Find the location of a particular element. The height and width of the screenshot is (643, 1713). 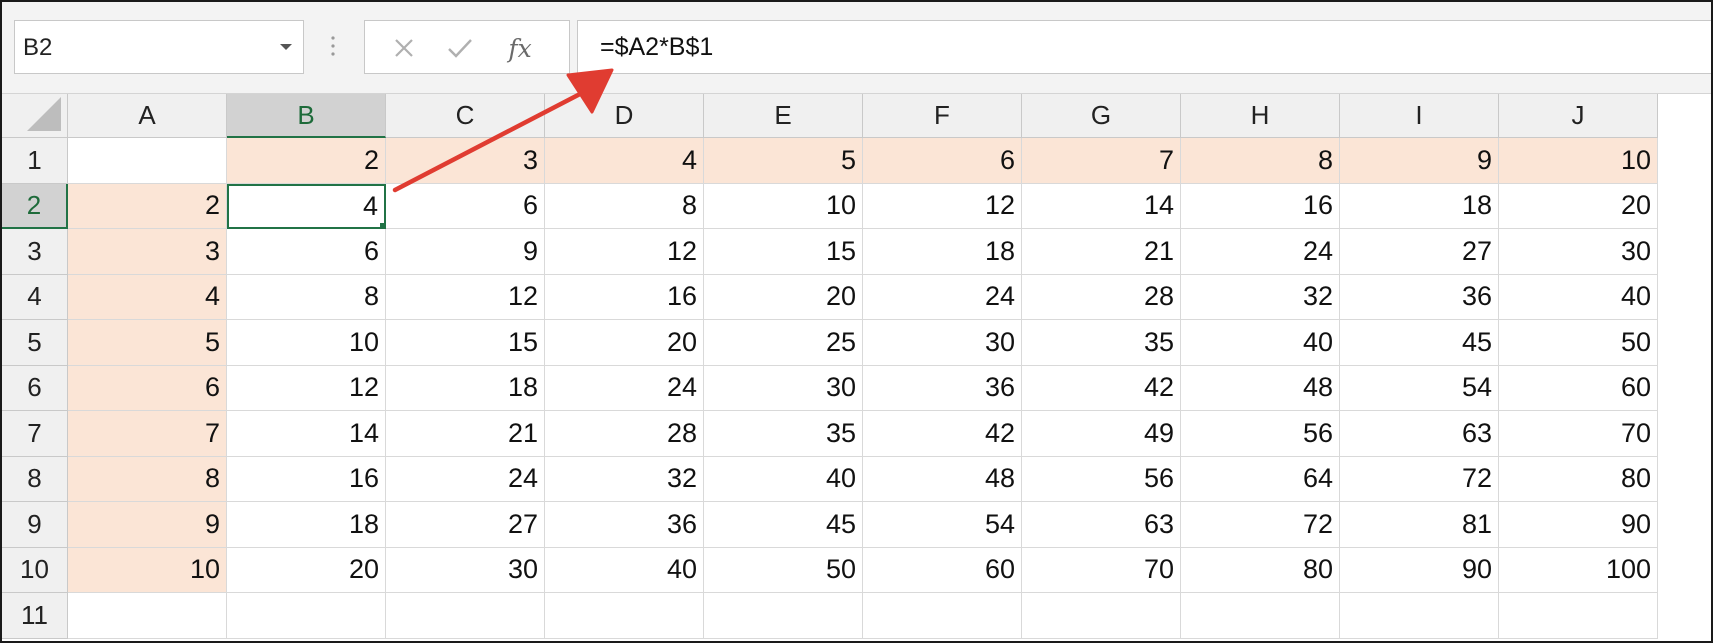

cell-f3: 18 is located at coordinates (942, 252).